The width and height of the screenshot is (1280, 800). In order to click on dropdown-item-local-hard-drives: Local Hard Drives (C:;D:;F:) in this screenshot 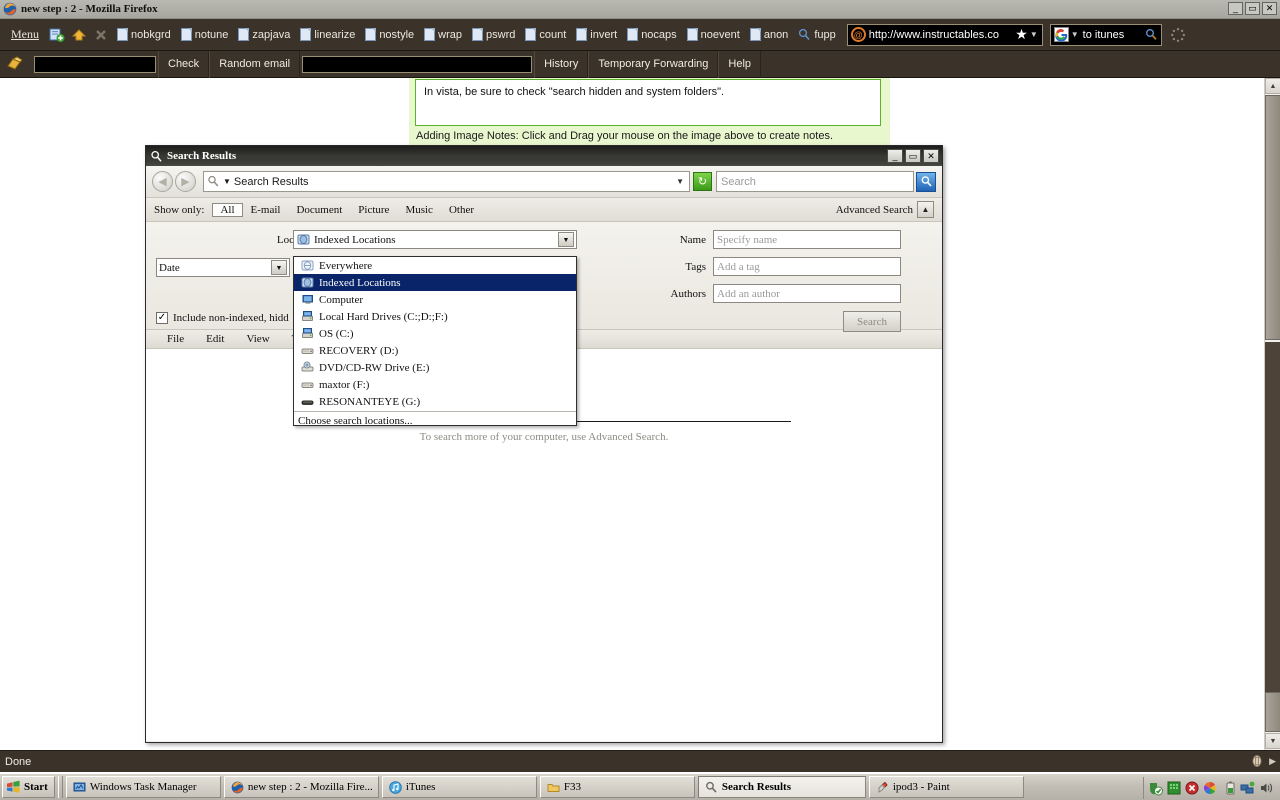, I will do `click(435, 316)`.